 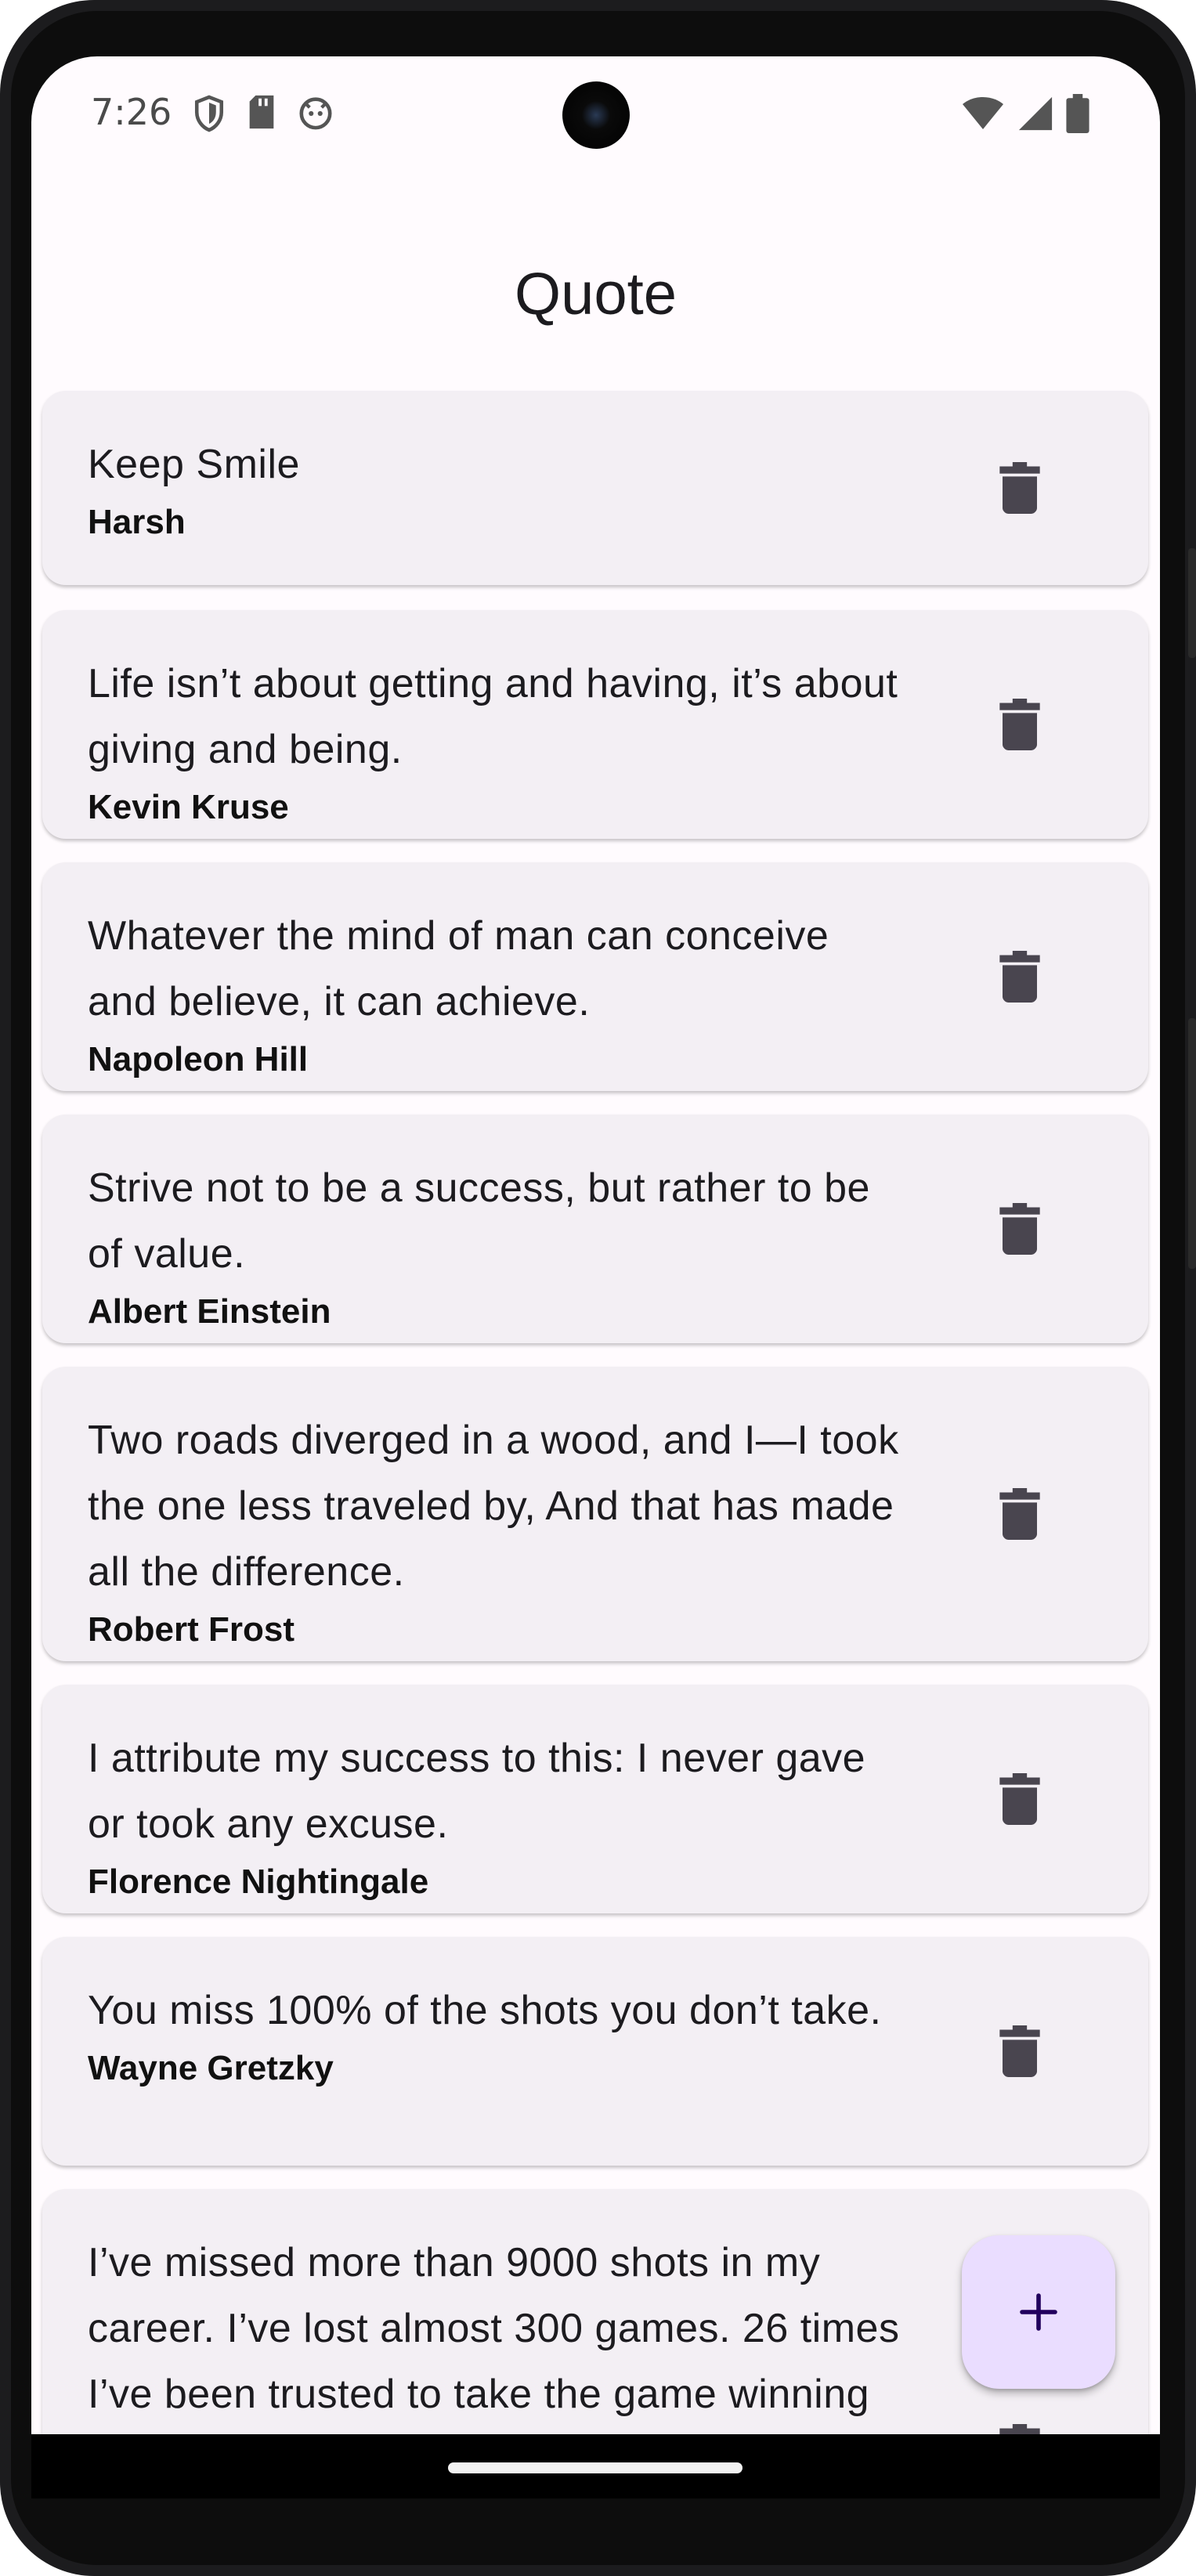 I want to click on front-camera, so click(x=596, y=115).